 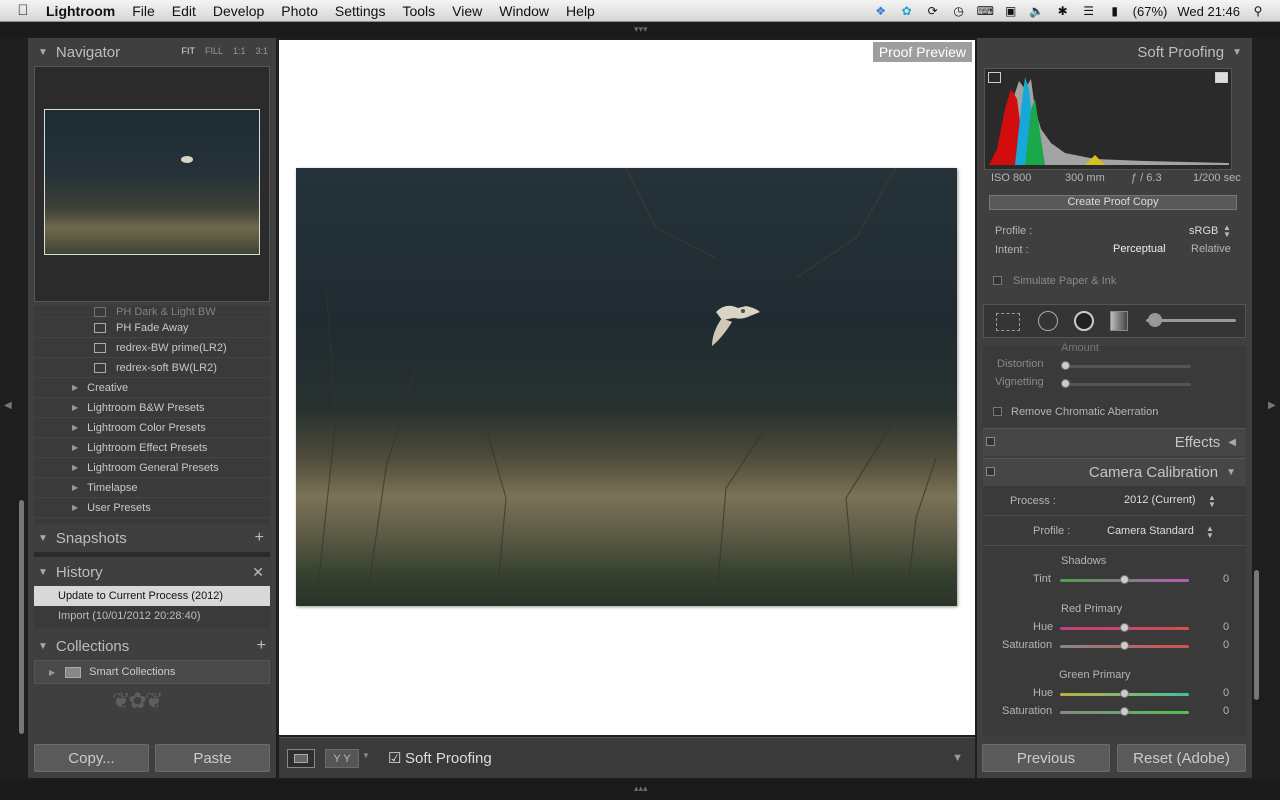 I want to click on preset-folder: ▶ Lightroom Color Presets, so click(x=152, y=428).